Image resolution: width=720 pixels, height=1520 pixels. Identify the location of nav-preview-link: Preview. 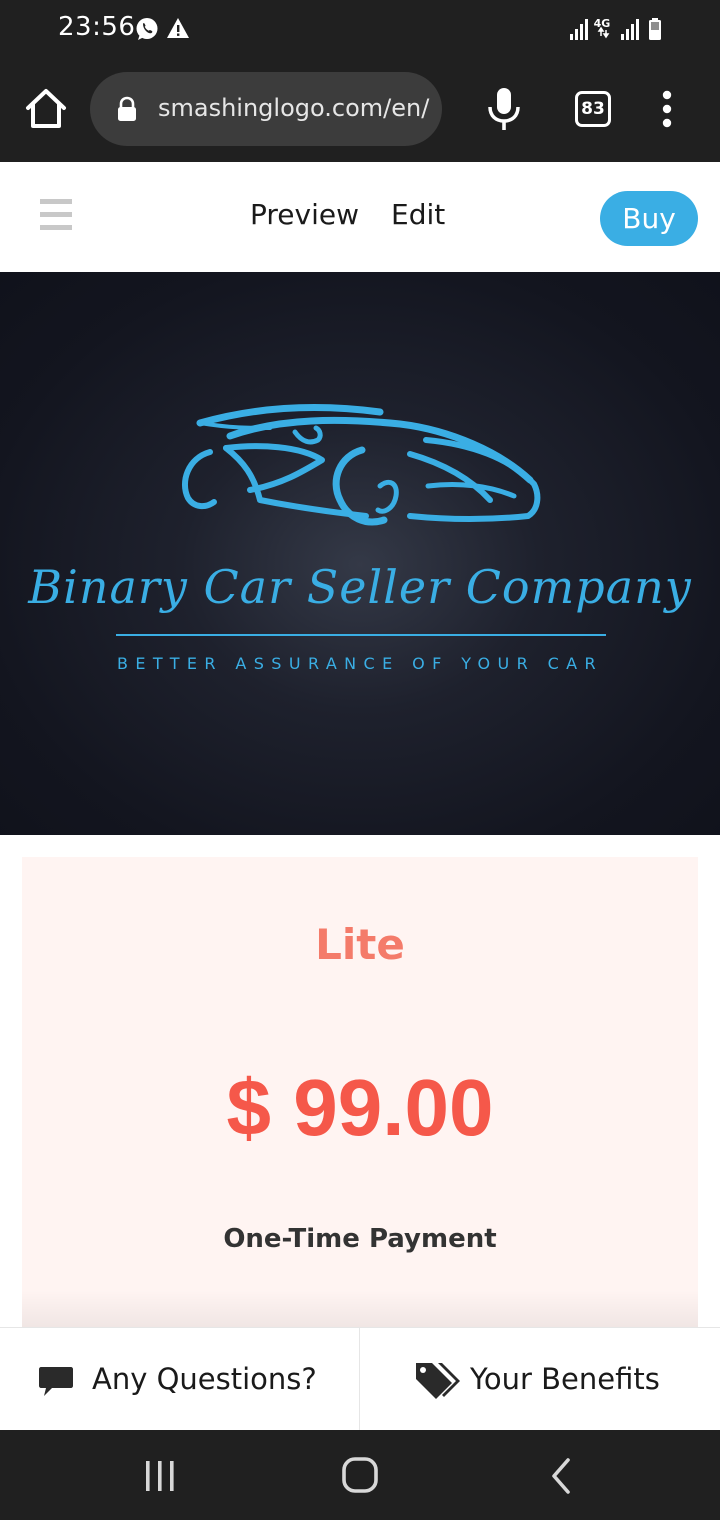
(304, 214).